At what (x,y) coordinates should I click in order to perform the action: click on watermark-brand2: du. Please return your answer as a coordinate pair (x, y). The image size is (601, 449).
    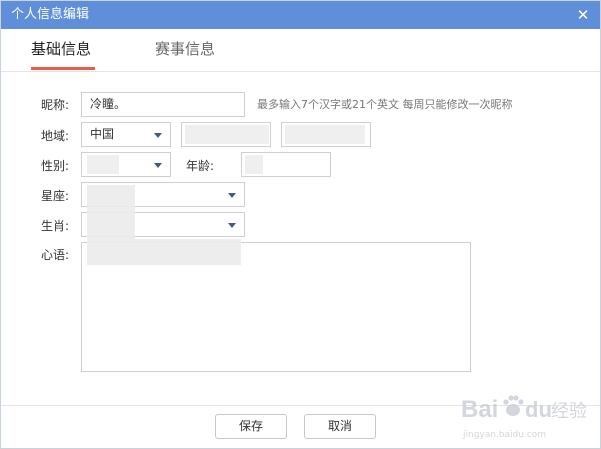
    Looking at the image, I should click on (538, 409).